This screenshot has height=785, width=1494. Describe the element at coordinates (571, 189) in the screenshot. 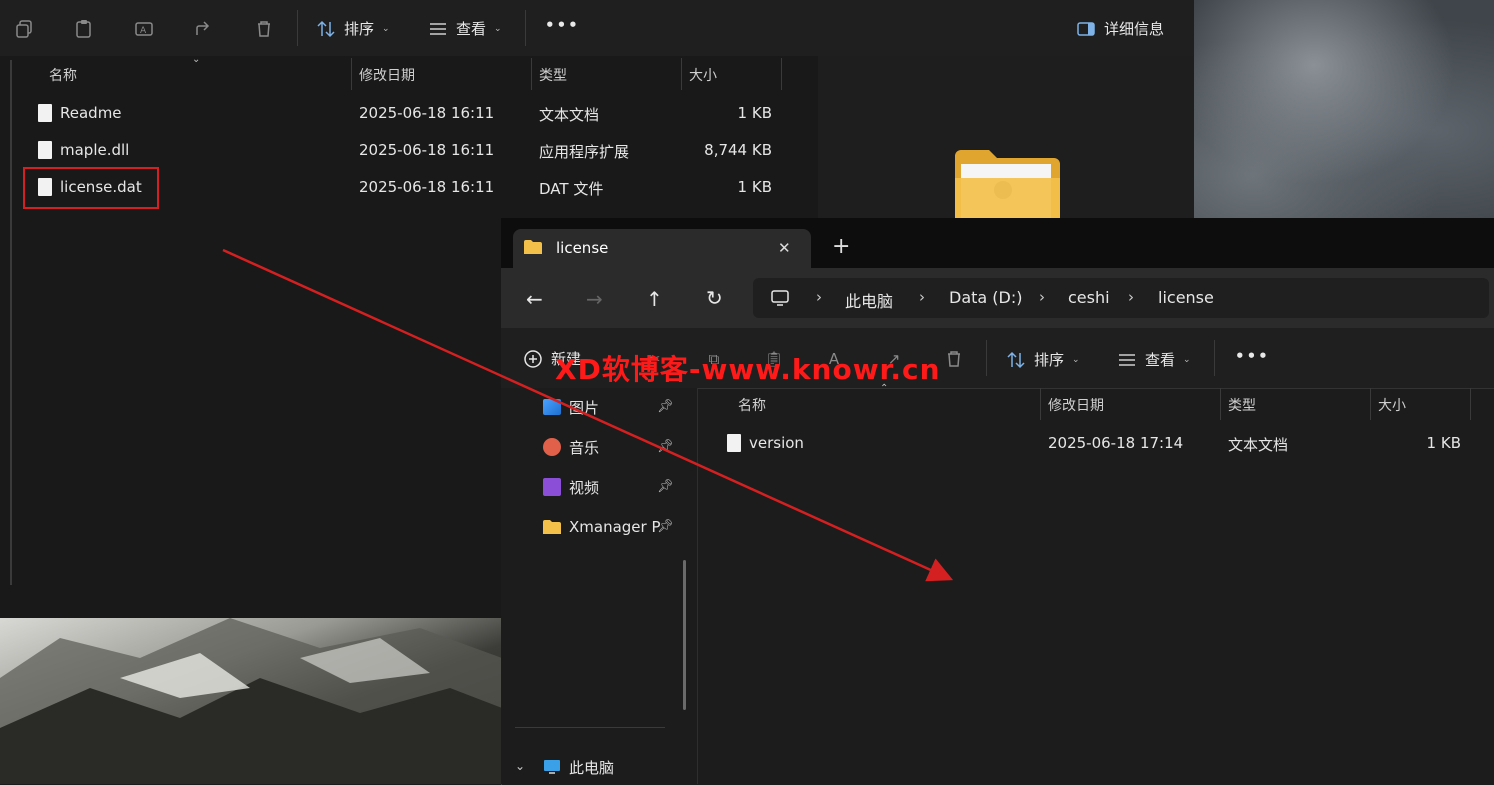

I see `file-type: DAT 文件` at that location.